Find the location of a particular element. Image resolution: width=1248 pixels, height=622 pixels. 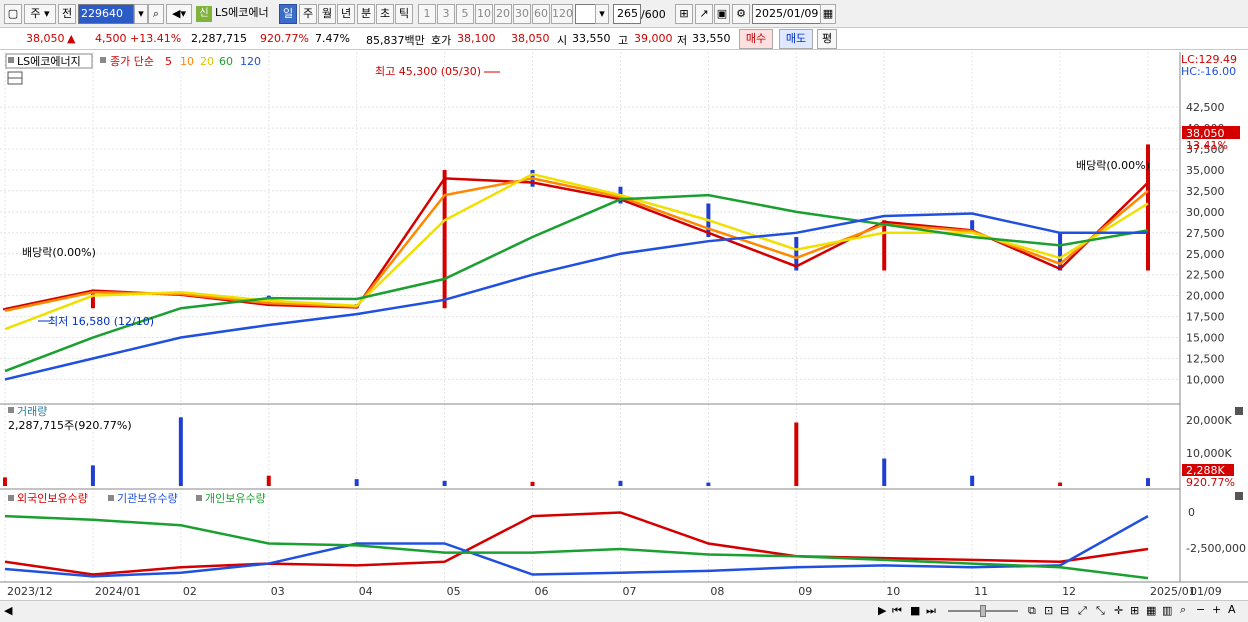

interval-20: 20 is located at coordinates (503, 14).